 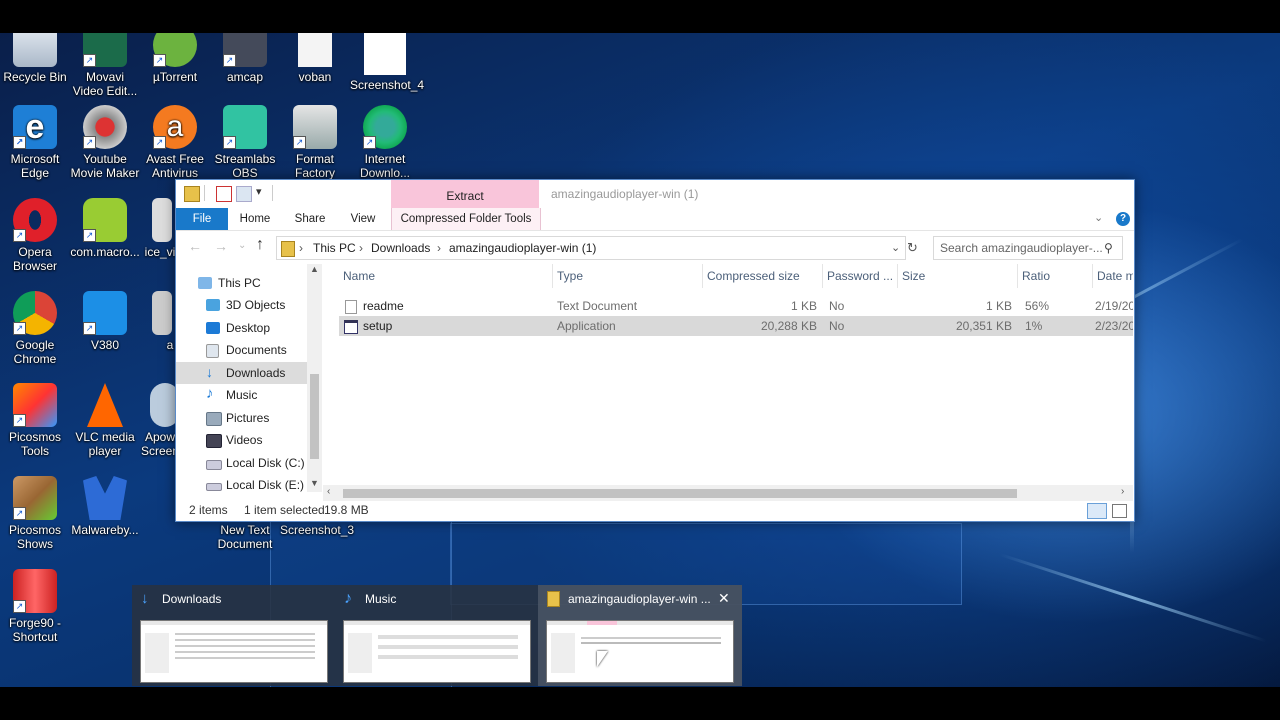 What do you see at coordinates (1097, 511) in the screenshot?
I see `details-view-icon` at bounding box center [1097, 511].